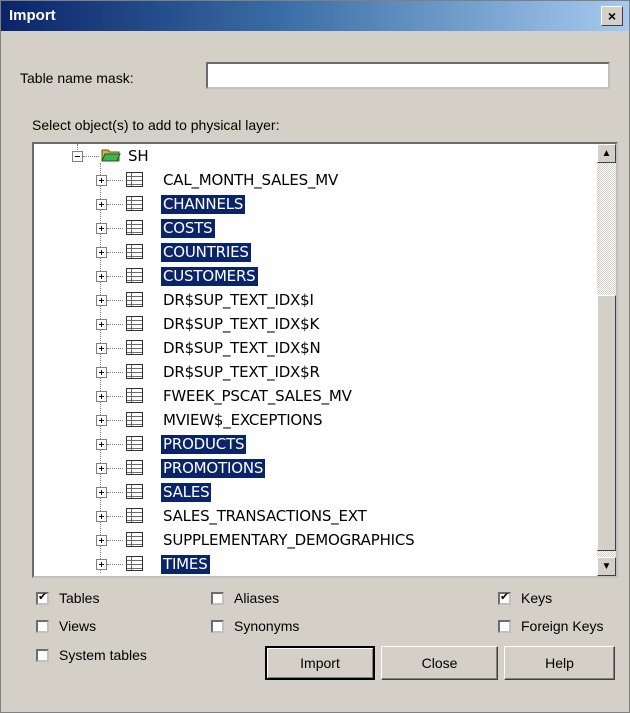 The image size is (630, 713). What do you see at coordinates (537, 598) in the screenshot?
I see `keys-checkbox-label: Keys` at bounding box center [537, 598].